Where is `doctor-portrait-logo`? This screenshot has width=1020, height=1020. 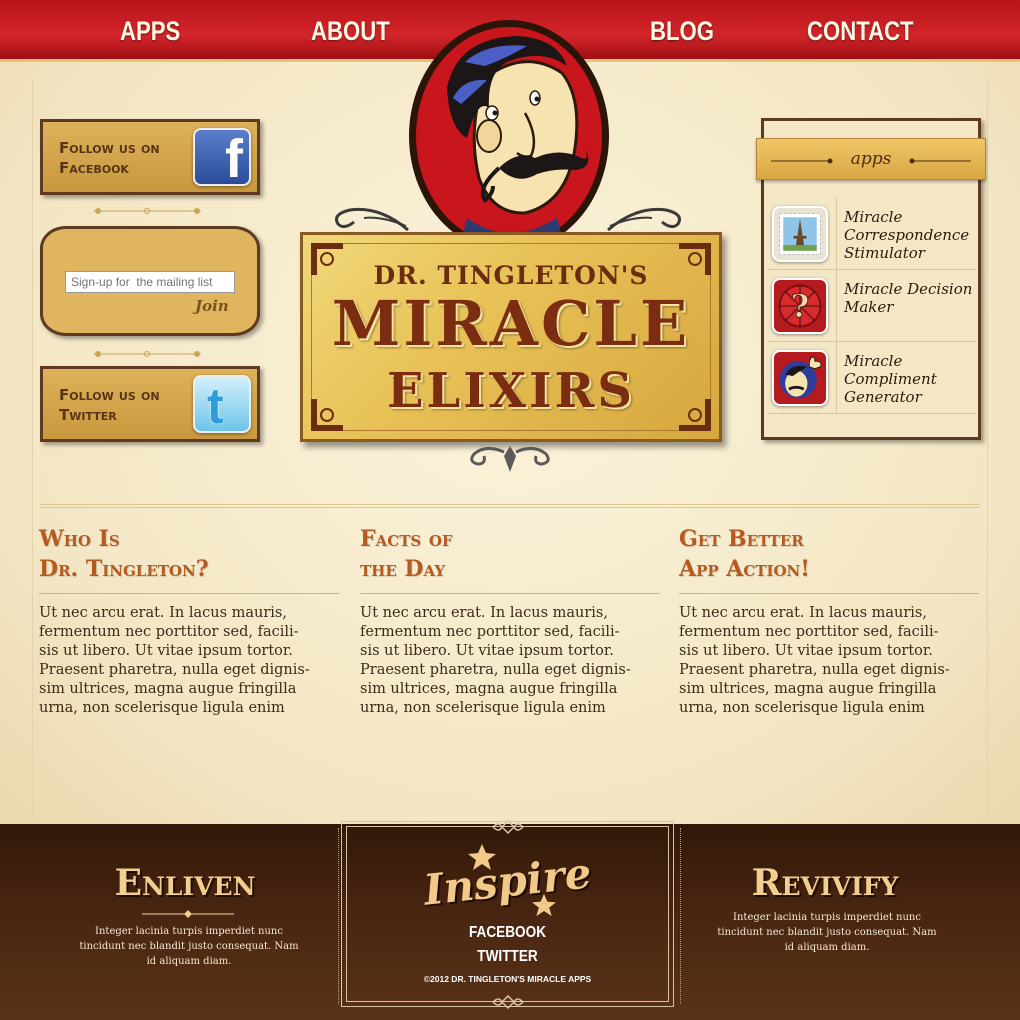
doctor-portrait-logo is located at coordinates (509, 138).